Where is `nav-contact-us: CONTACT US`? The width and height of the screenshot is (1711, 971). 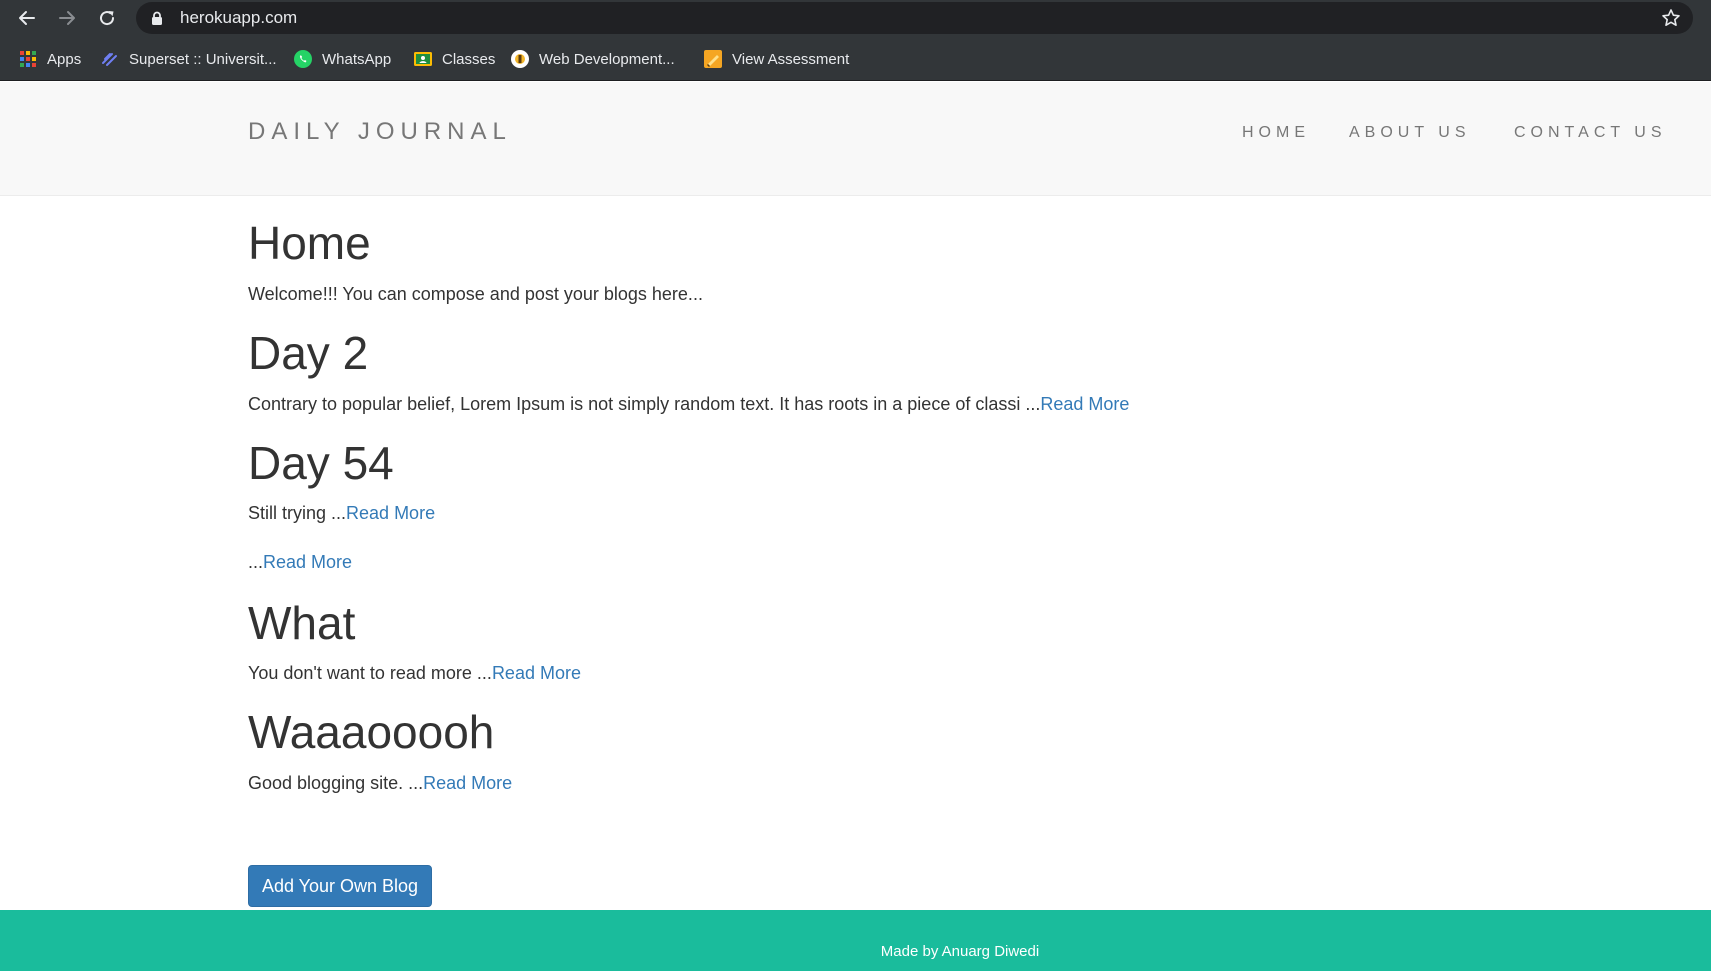 nav-contact-us: CONTACT US is located at coordinates (1590, 133).